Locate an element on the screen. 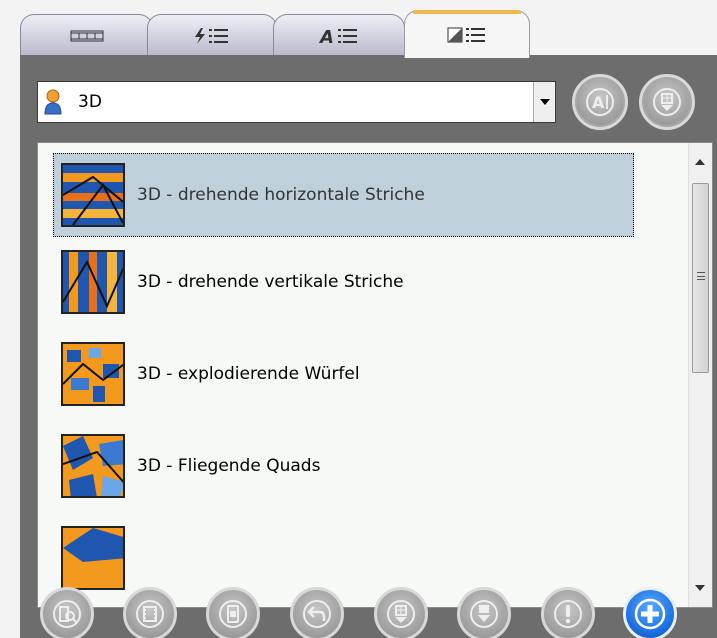  film-strip-icon is located at coordinates (87, 36).